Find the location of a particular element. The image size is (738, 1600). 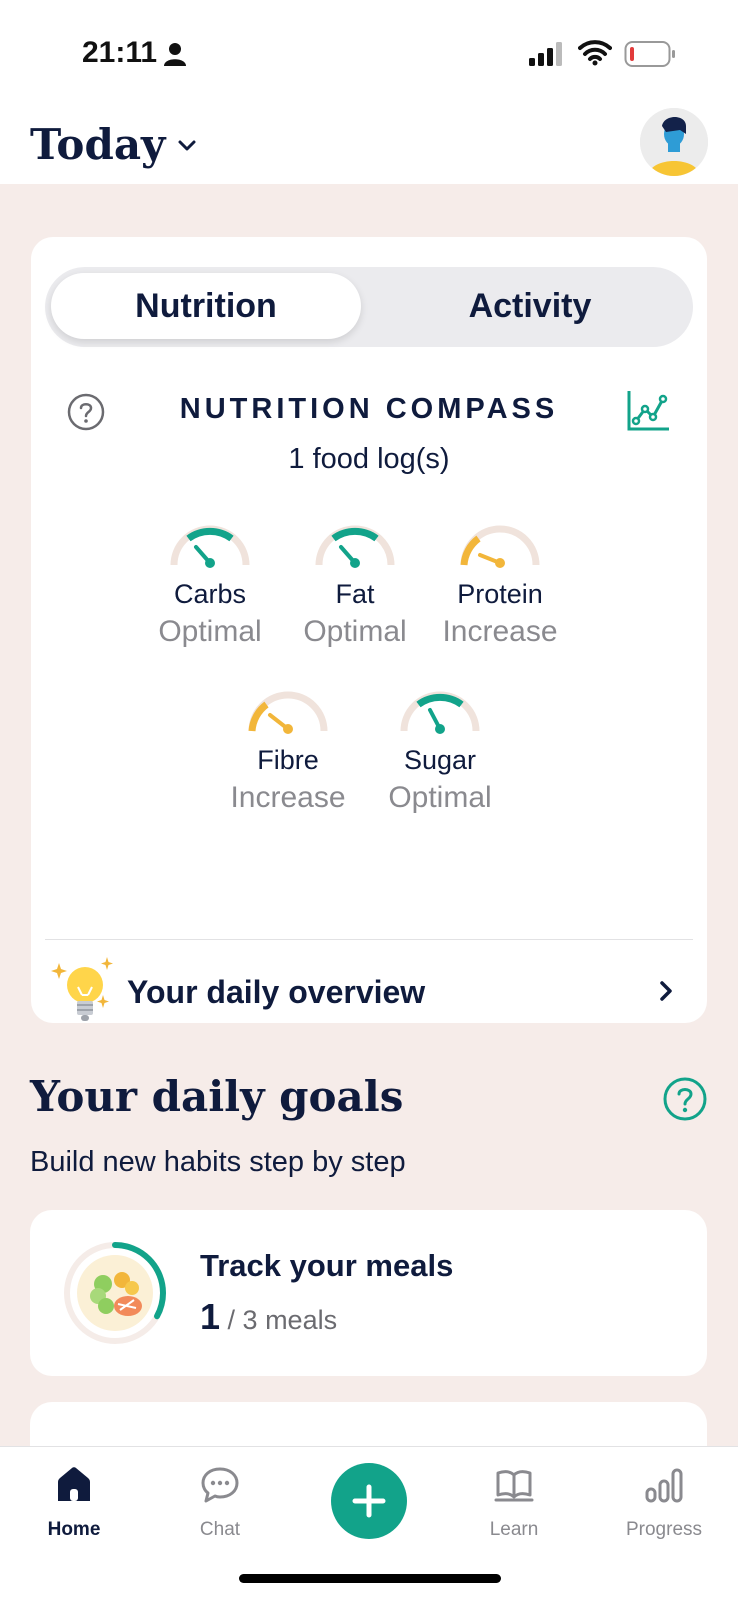

compass-title: NUTRITION COMPASS is located at coordinates (369, 409).